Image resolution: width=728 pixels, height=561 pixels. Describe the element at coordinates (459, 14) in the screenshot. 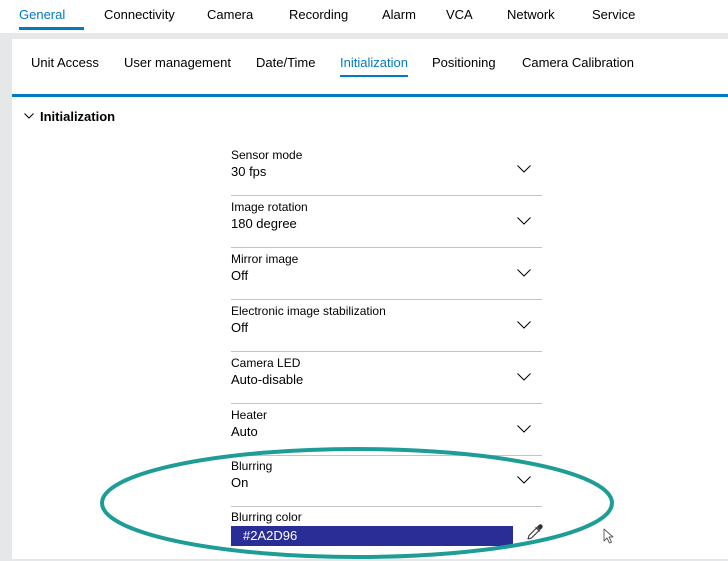

I see `tab-vca: VCA` at that location.